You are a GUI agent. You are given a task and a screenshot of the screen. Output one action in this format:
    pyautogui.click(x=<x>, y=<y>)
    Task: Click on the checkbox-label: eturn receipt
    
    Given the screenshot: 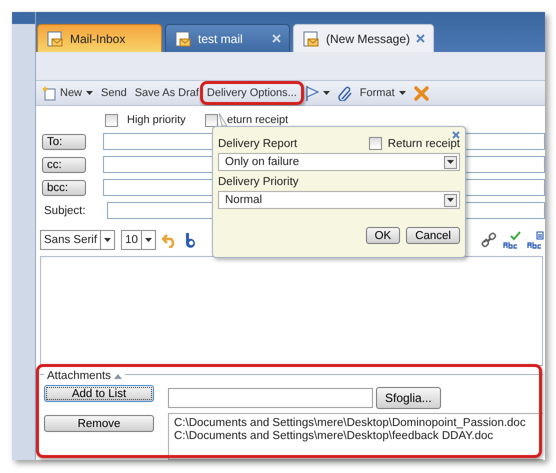 What is the action you would take?
    pyautogui.click(x=257, y=120)
    